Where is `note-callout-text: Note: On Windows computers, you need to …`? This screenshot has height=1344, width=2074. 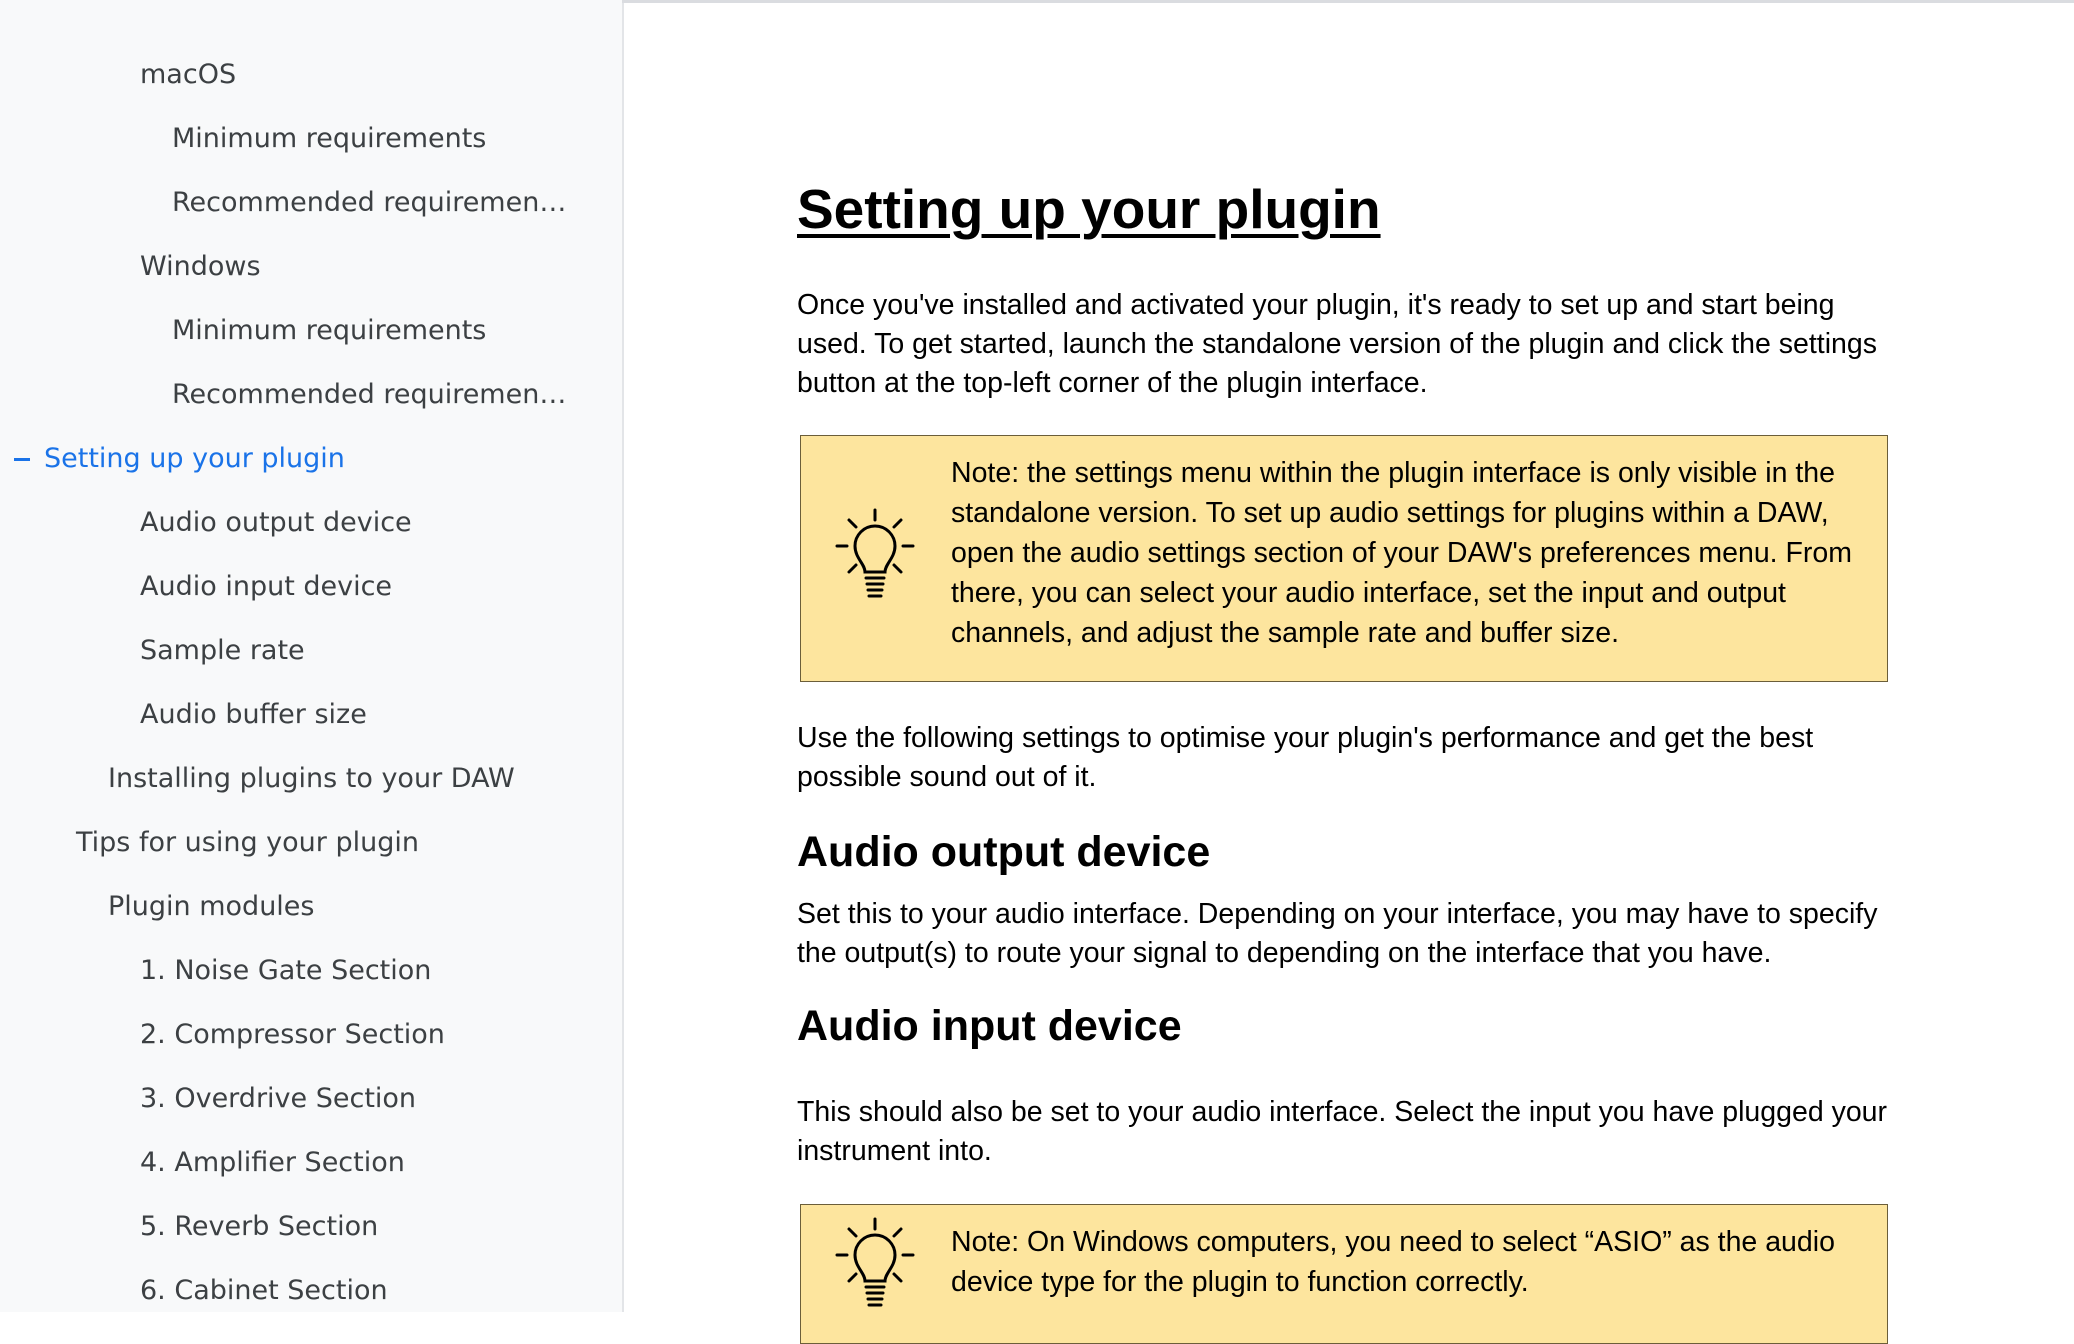
note-callout-text: Note: On Windows computers, you need to … is located at coordinates (1393, 1262).